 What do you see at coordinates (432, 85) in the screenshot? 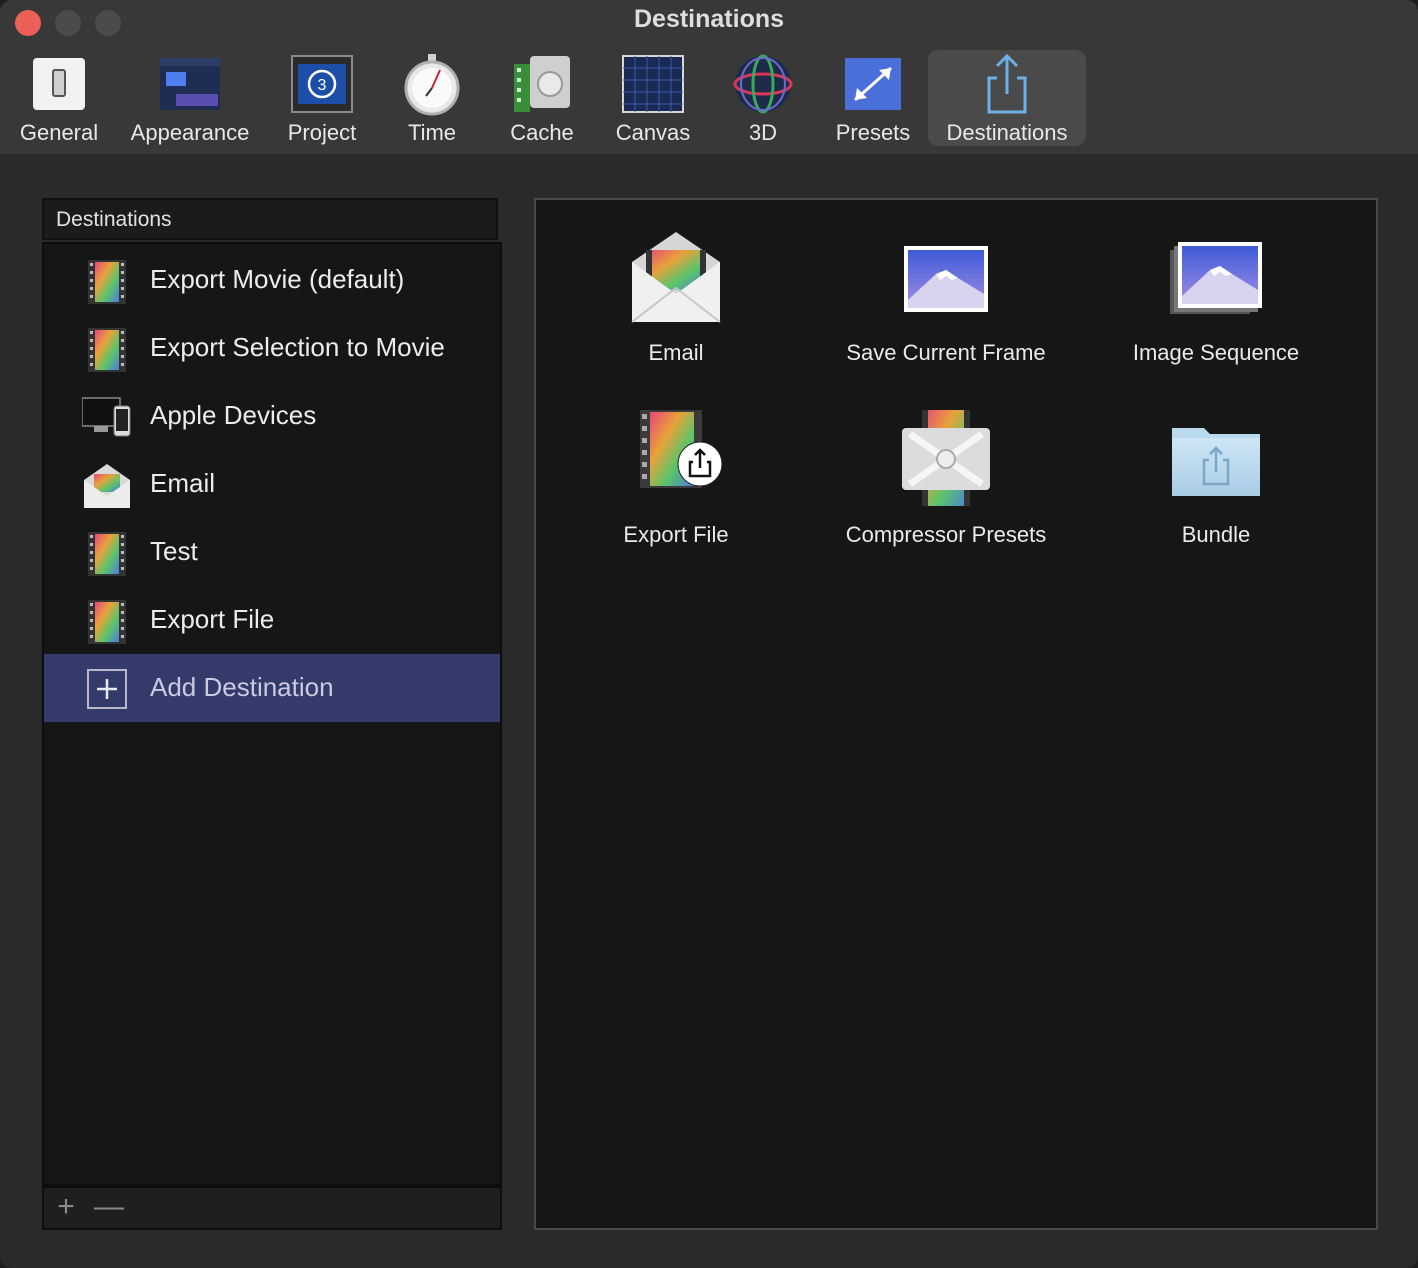
I see `stopwatch-icon` at bounding box center [432, 85].